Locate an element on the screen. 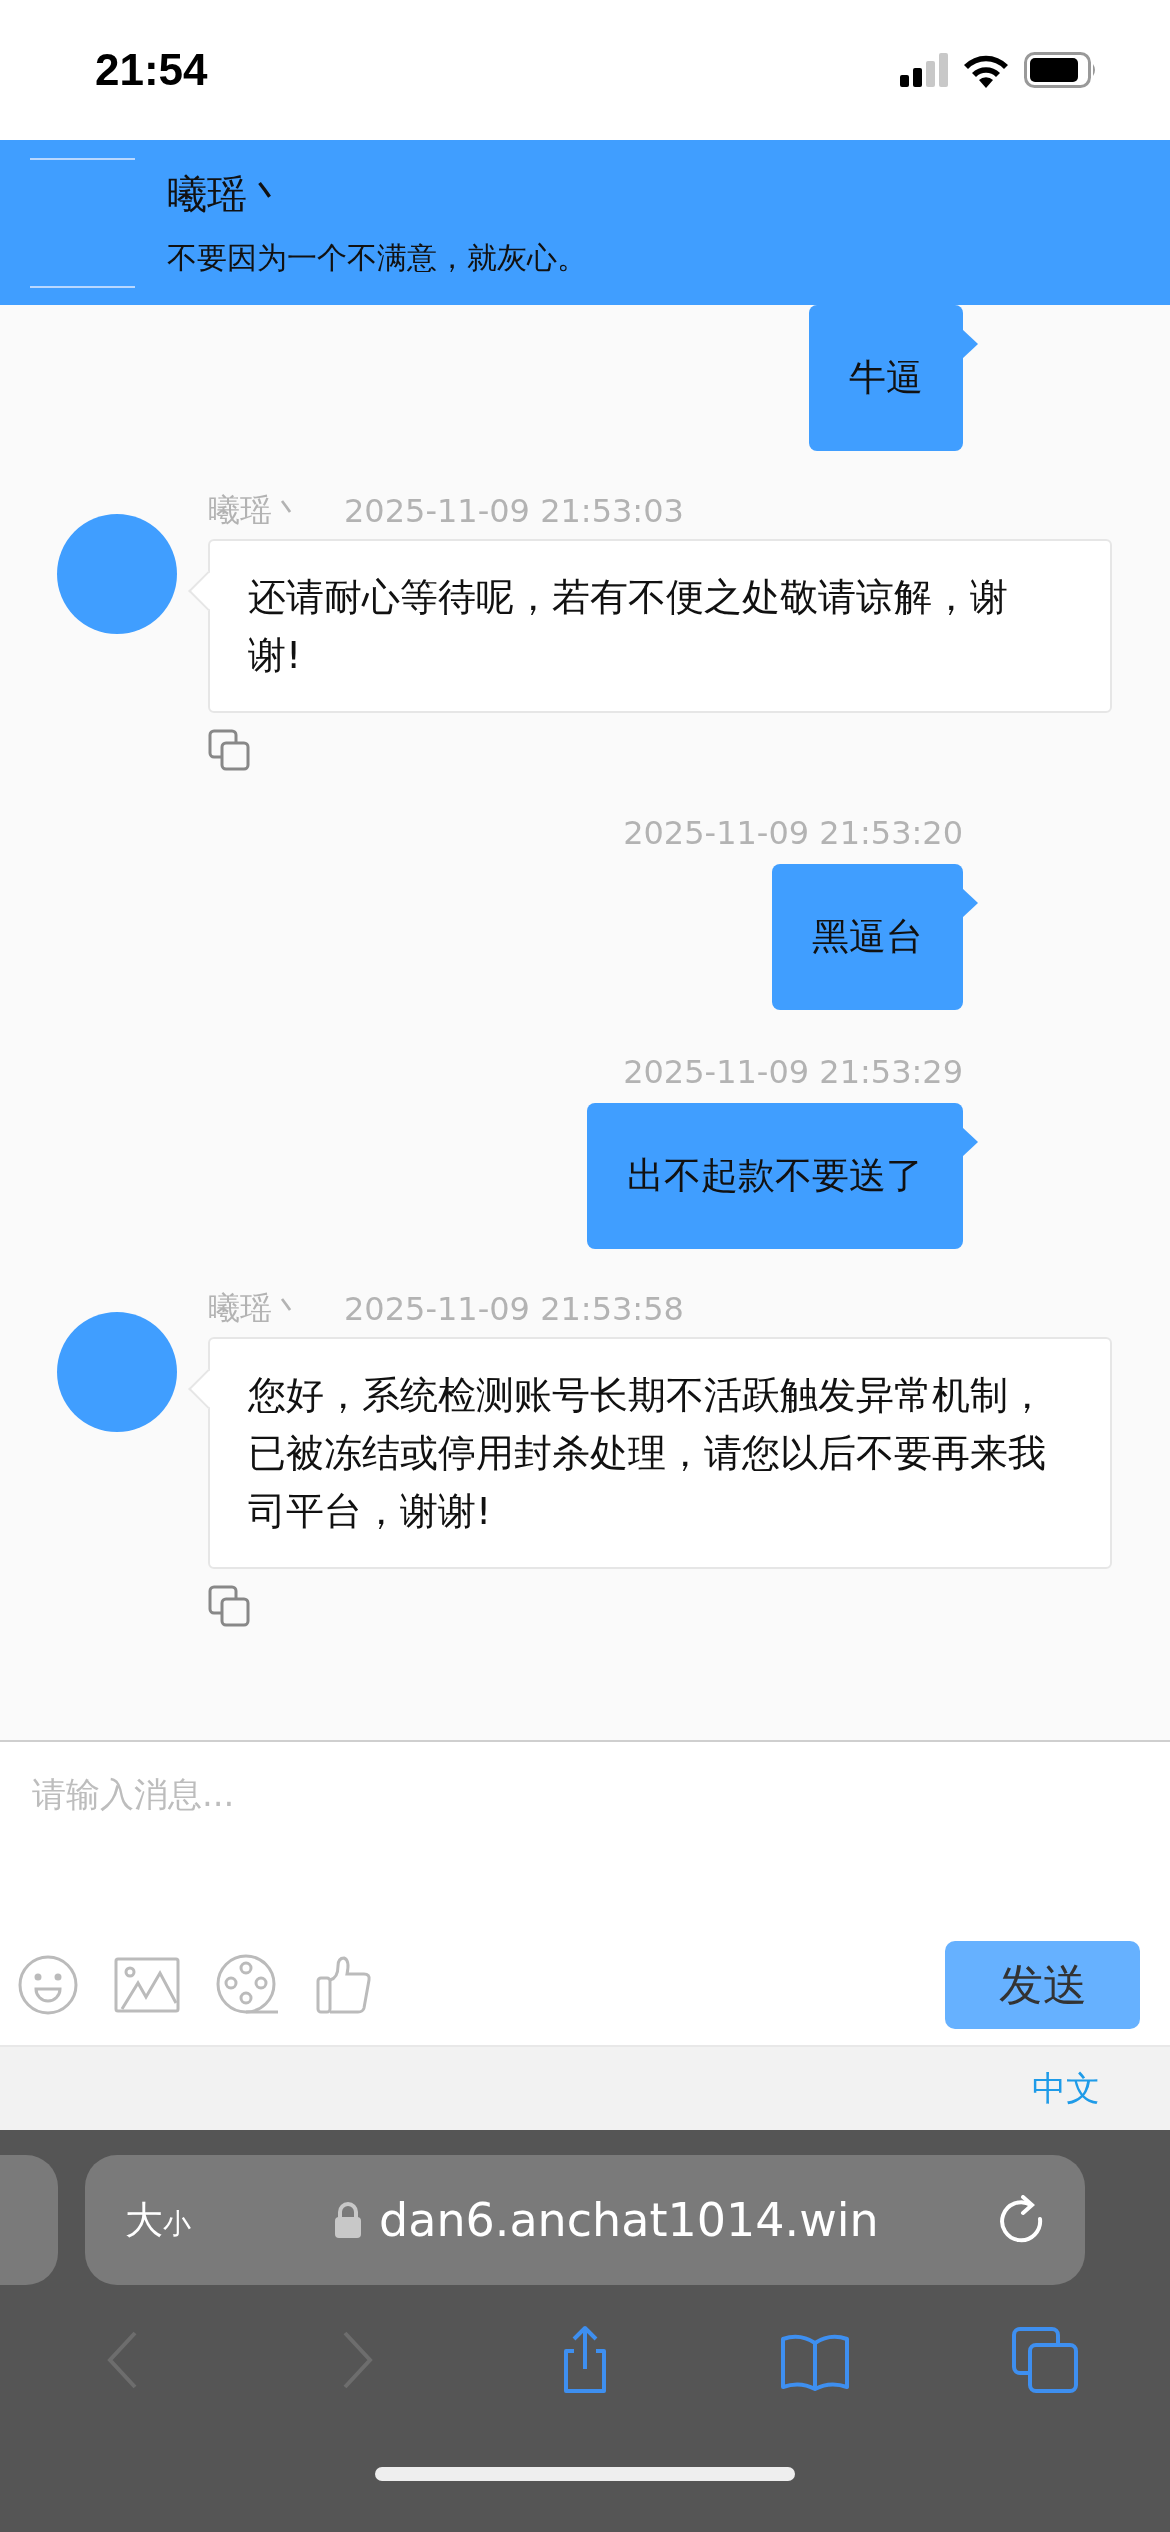 The image size is (1170, 2532). tabs-icon is located at coordinates (1045, 2360).